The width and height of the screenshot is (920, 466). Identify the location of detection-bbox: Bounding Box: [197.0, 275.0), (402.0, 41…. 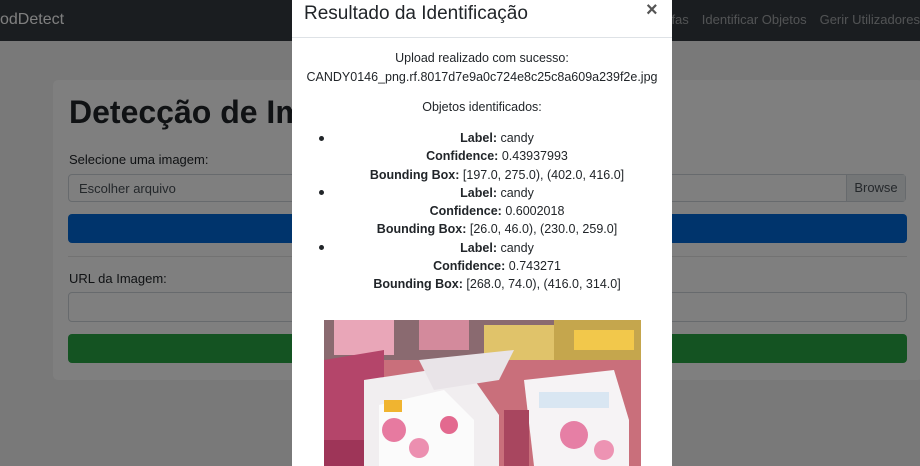
(497, 175).